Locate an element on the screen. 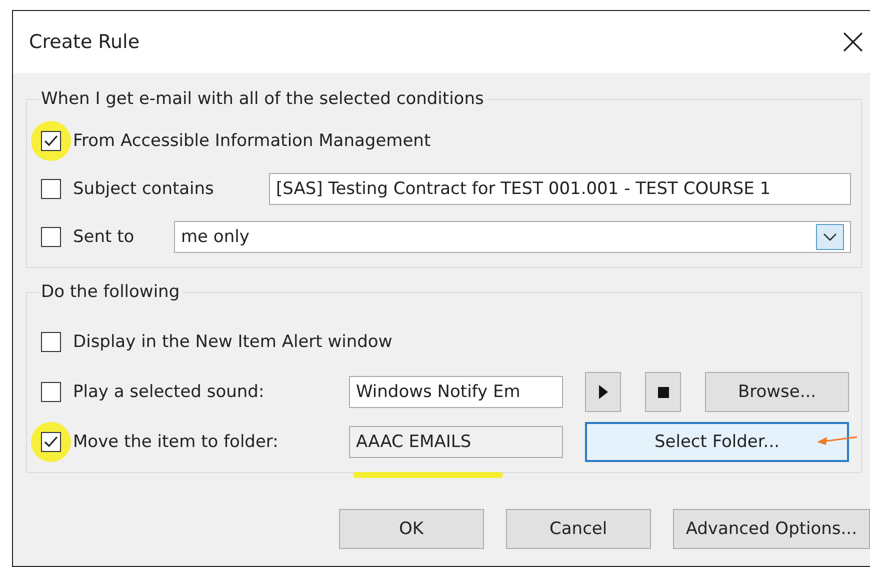  checkbox-label: Sent to is located at coordinates (103, 237).